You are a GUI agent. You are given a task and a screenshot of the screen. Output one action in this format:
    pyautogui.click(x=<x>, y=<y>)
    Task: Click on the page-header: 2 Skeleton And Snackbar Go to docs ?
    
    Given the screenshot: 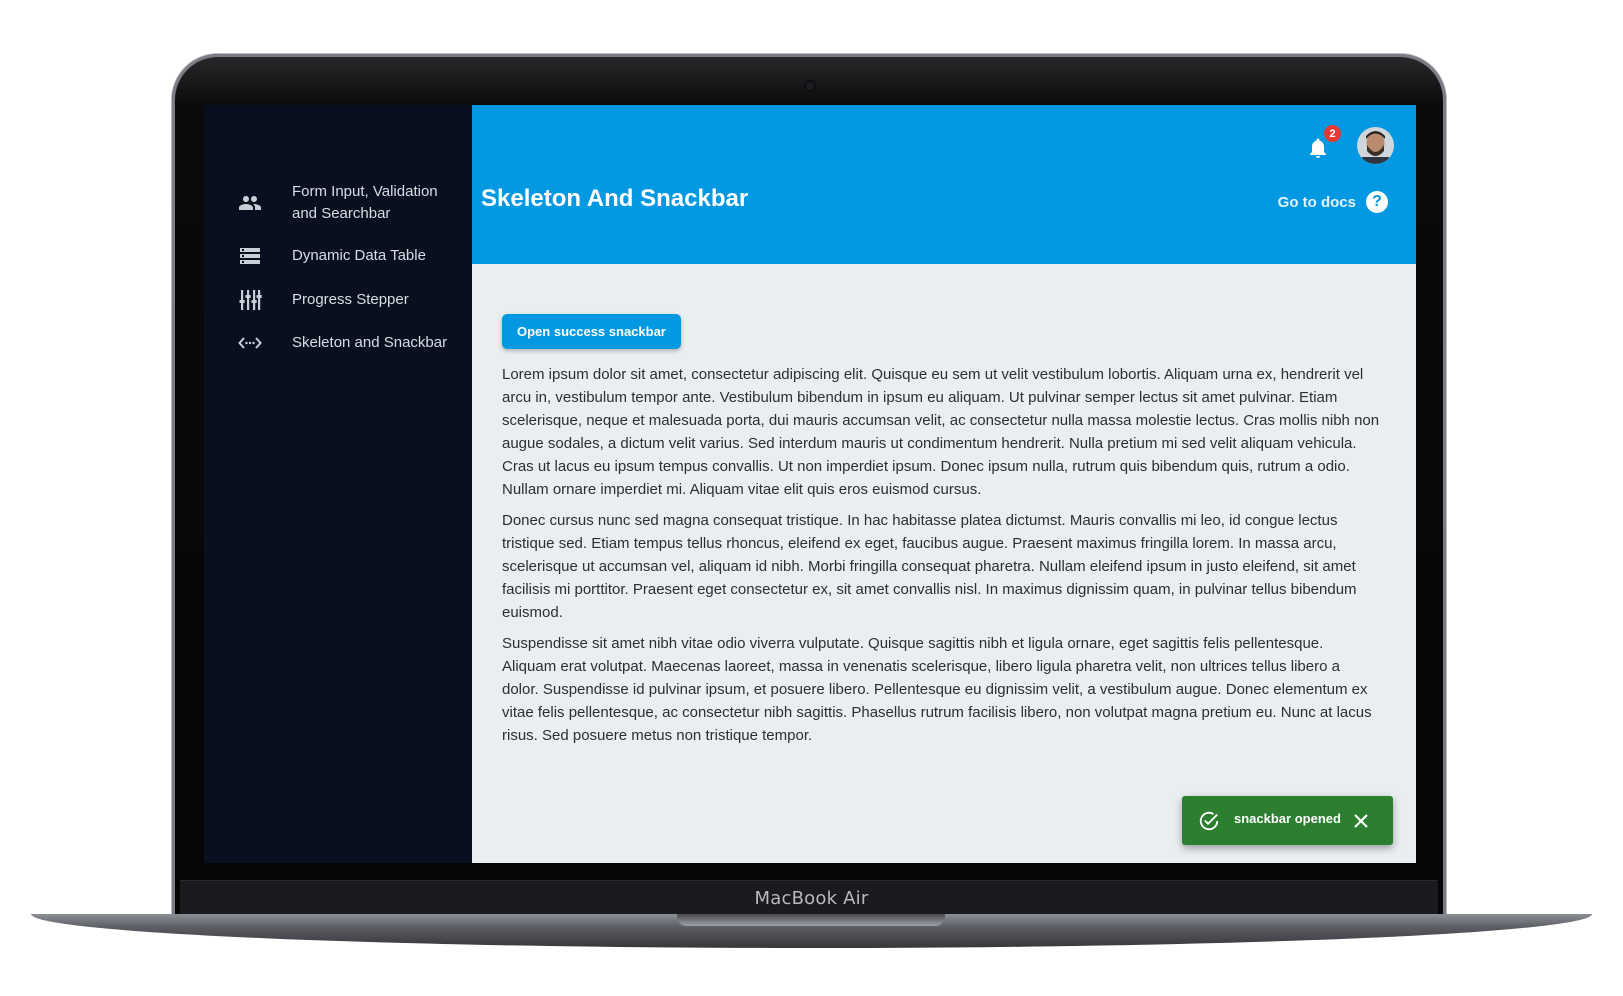 What is the action you would take?
    pyautogui.click(x=944, y=184)
    